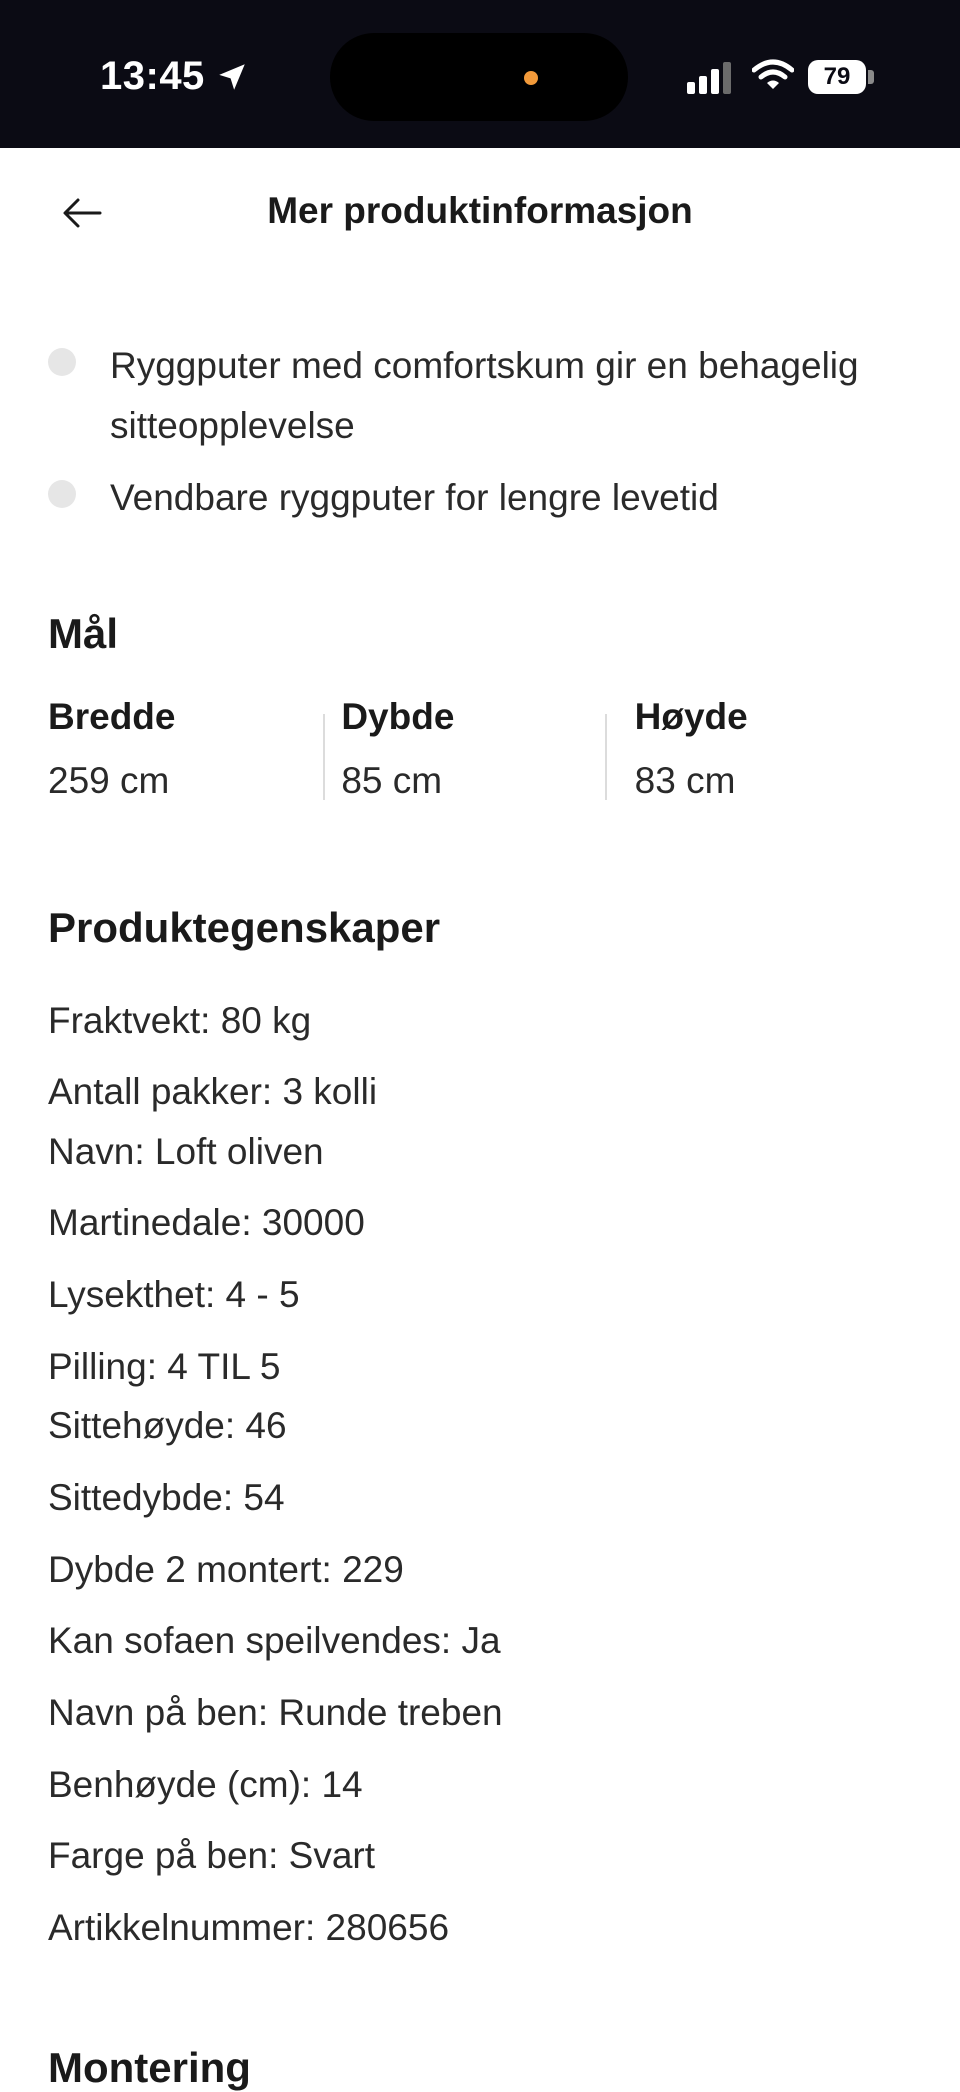  I want to click on privacy-indicator-dot, so click(531, 78).